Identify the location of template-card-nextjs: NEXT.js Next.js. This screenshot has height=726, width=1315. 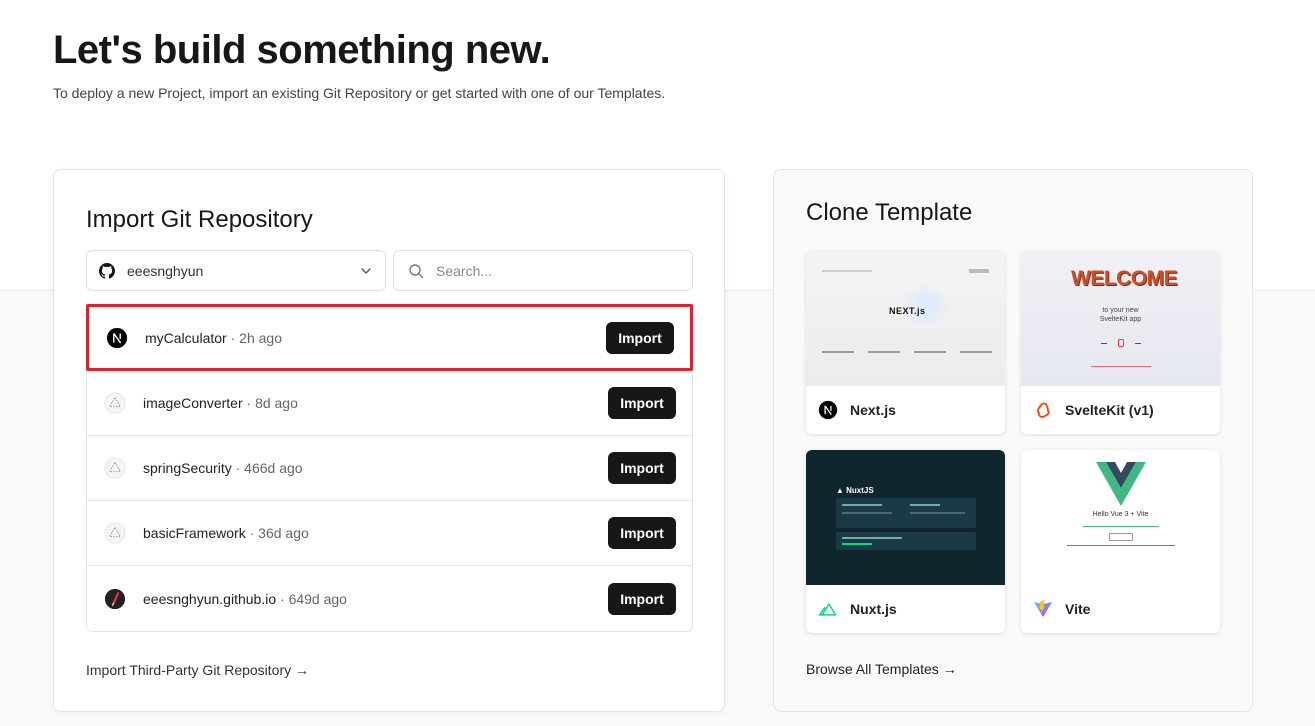
(905, 342).